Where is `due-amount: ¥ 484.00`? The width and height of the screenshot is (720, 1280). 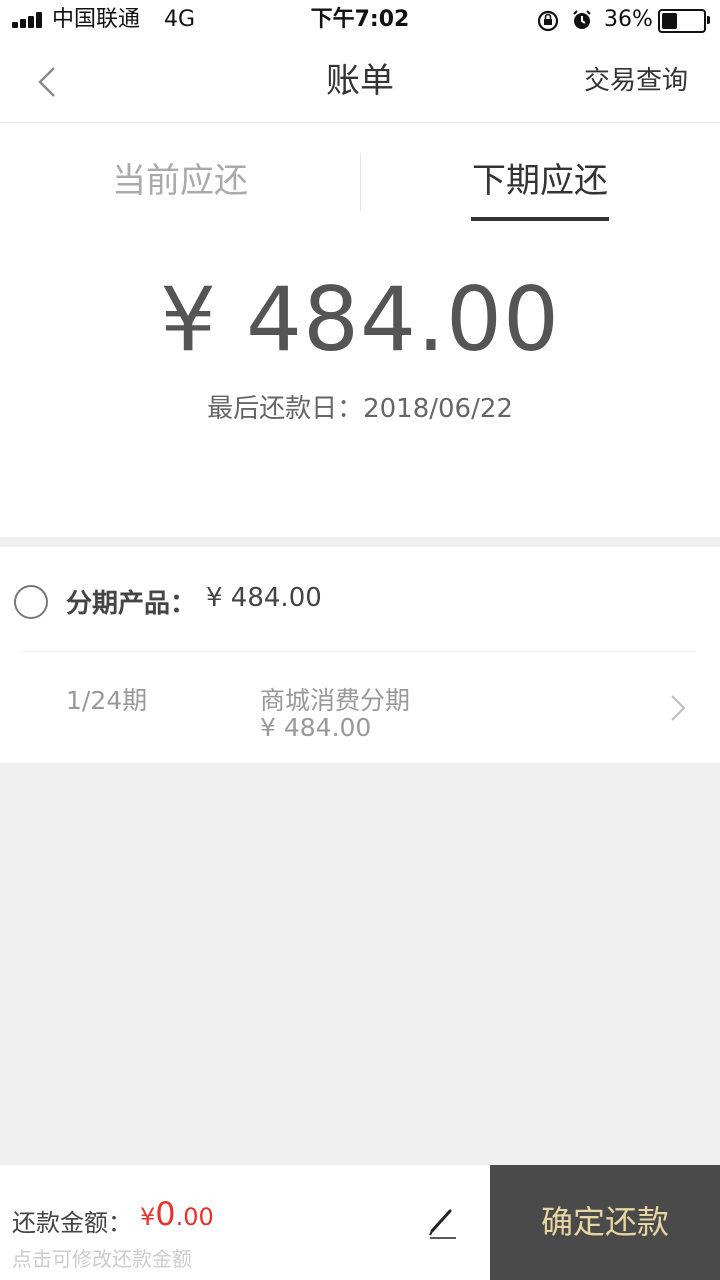
due-amount: ¥ 484.00 is located at coordinates (360, 319).